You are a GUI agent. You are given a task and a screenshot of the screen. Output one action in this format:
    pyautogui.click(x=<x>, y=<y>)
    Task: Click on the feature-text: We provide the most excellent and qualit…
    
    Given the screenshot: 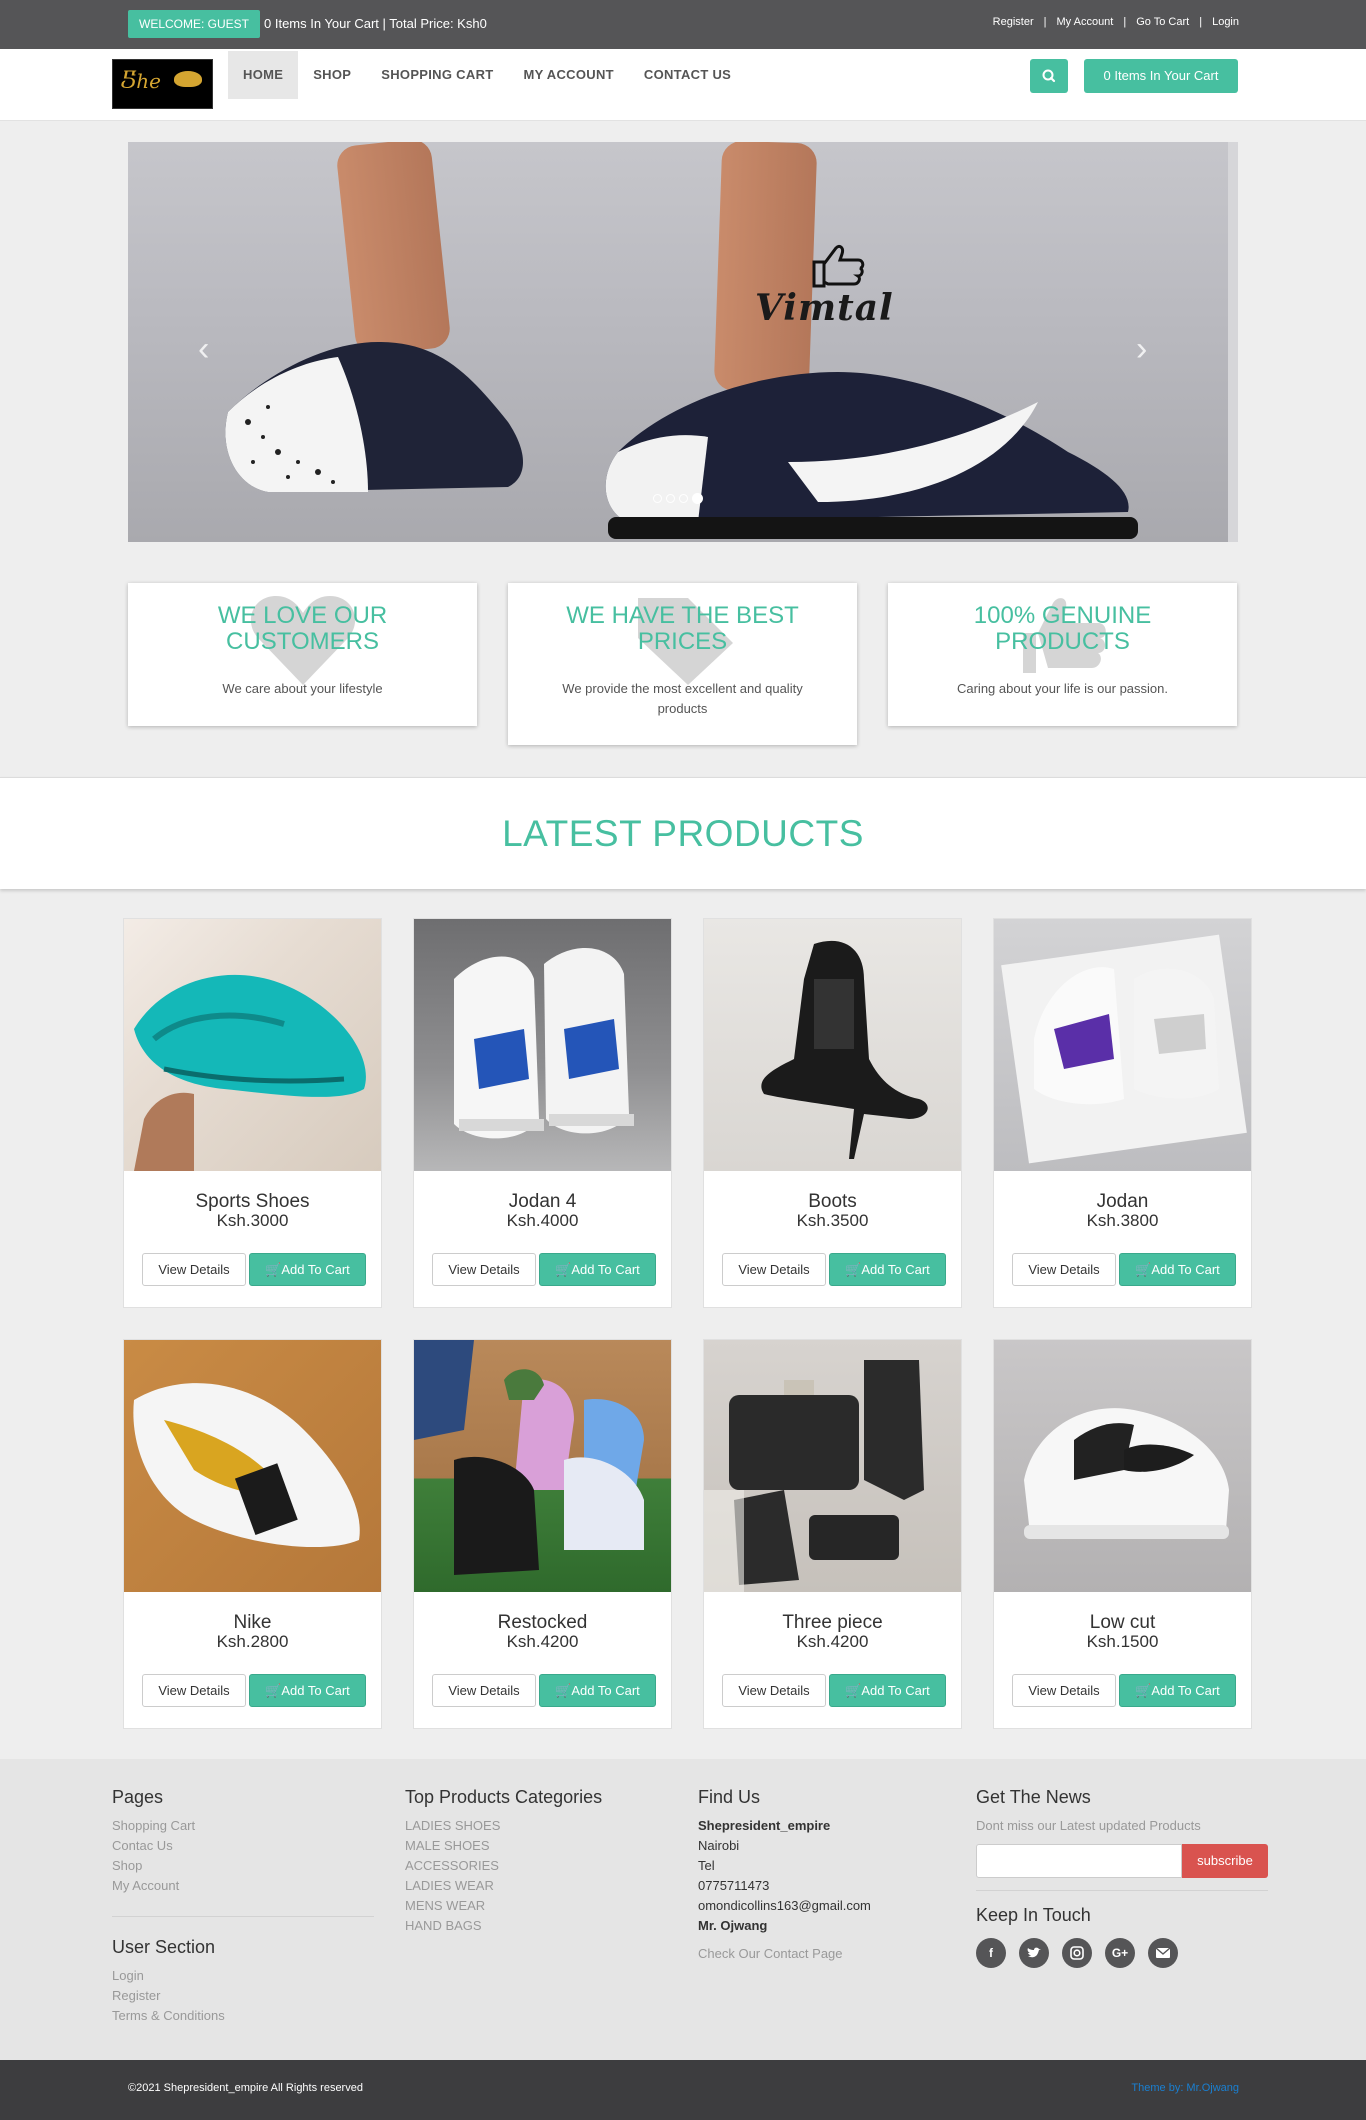 What is the action you would take?
    pyautogui.click(x=682, y=698)
    